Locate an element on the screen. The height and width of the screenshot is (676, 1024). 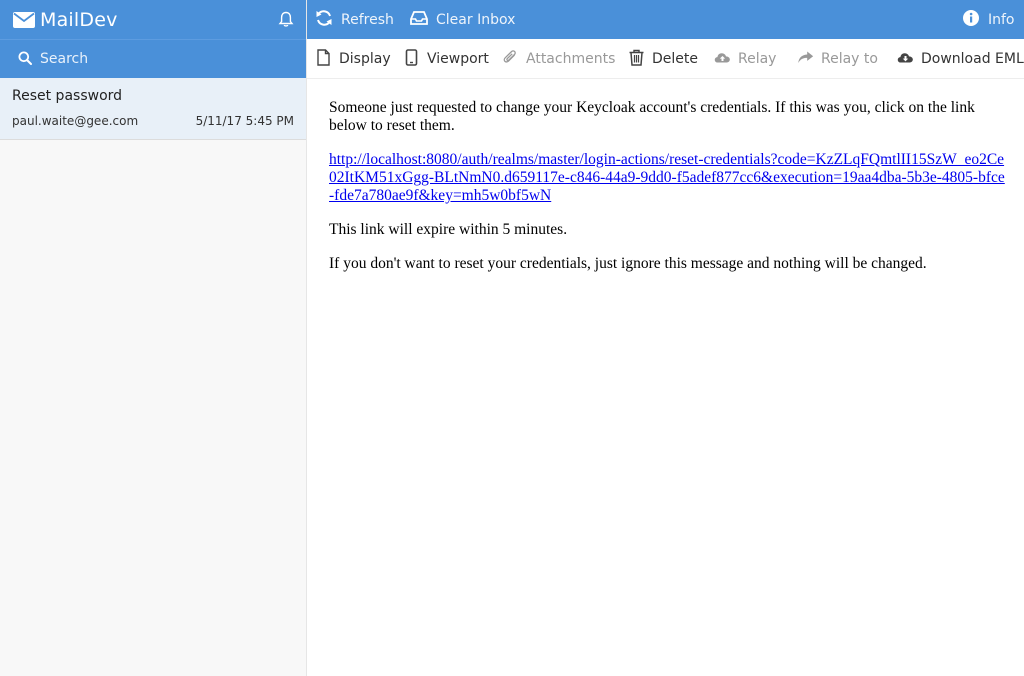
email-date: 5/11/17 5:45 PM is located at coordinates (244, 121).